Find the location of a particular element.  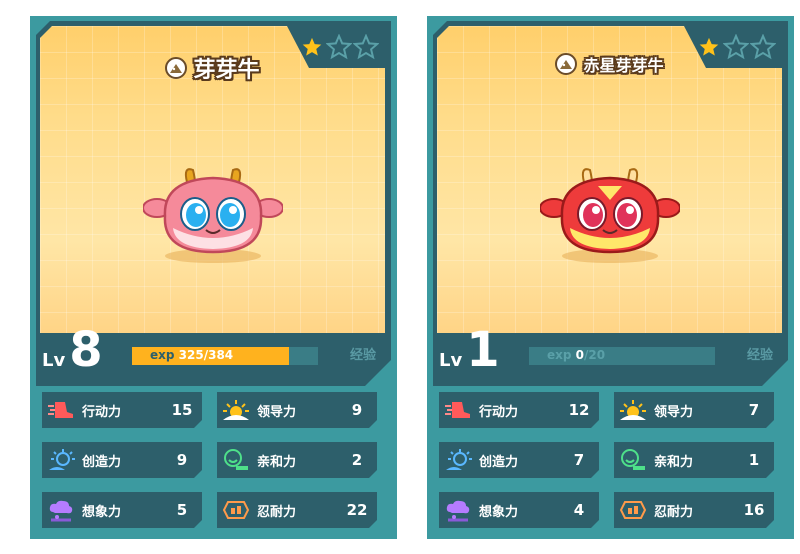

stat-imagination: 想象力 4 is located at coordinates (519, 510).